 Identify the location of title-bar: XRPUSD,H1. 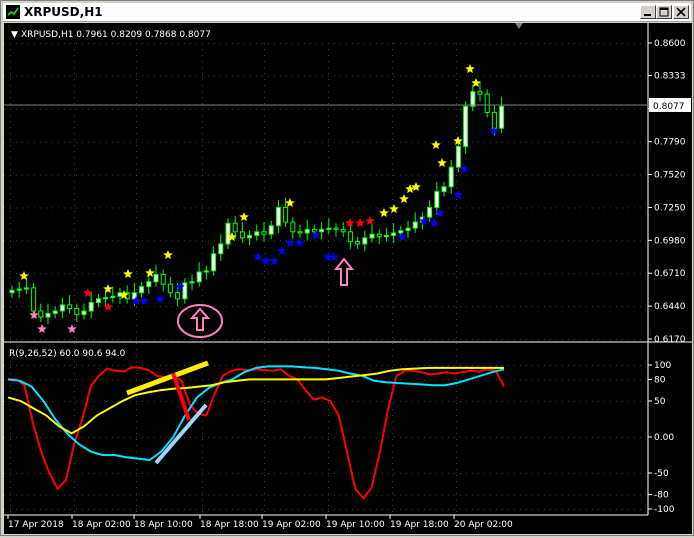
(347, 12).